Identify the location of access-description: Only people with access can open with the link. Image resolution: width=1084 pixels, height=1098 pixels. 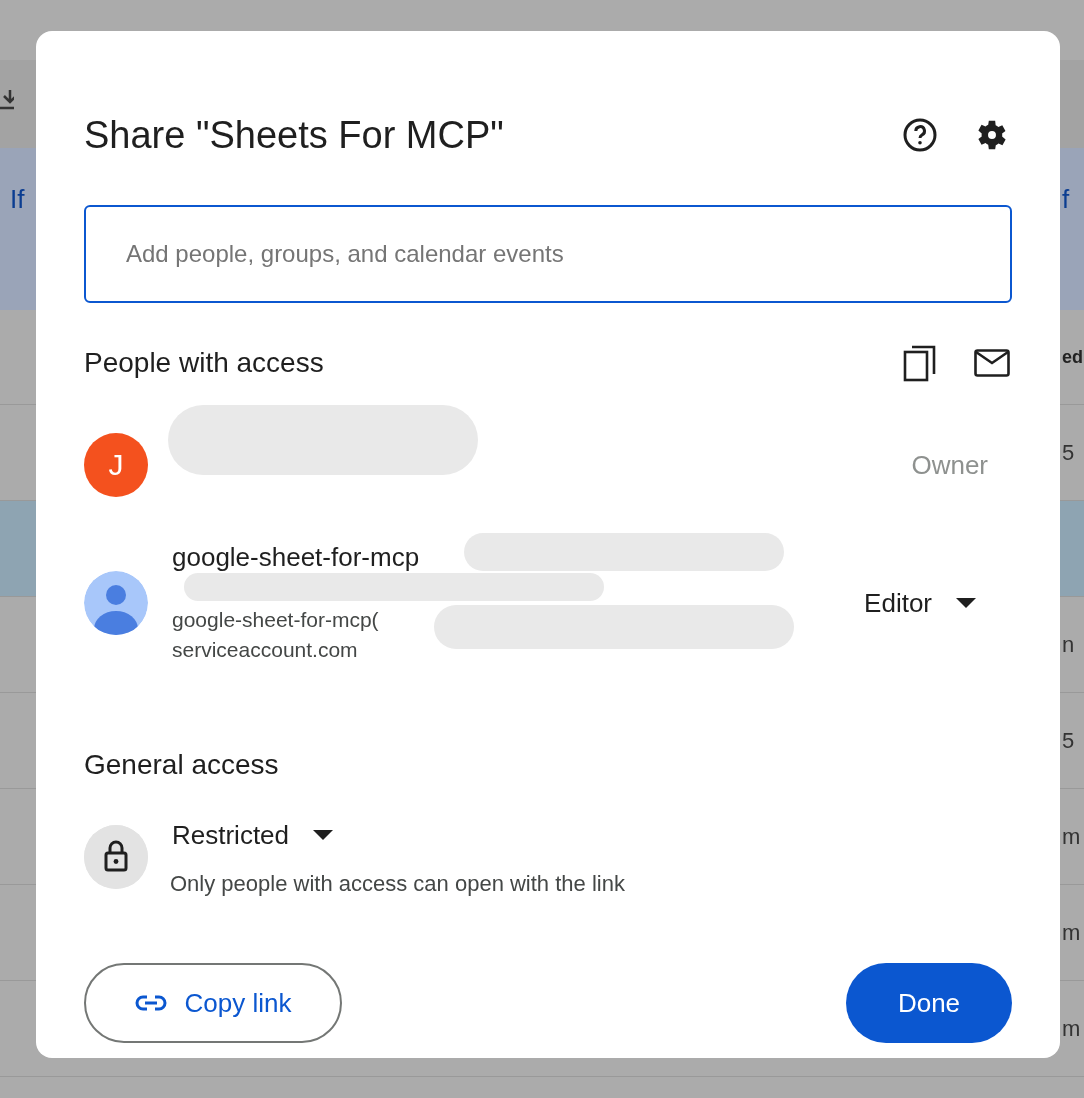
(397, 884).